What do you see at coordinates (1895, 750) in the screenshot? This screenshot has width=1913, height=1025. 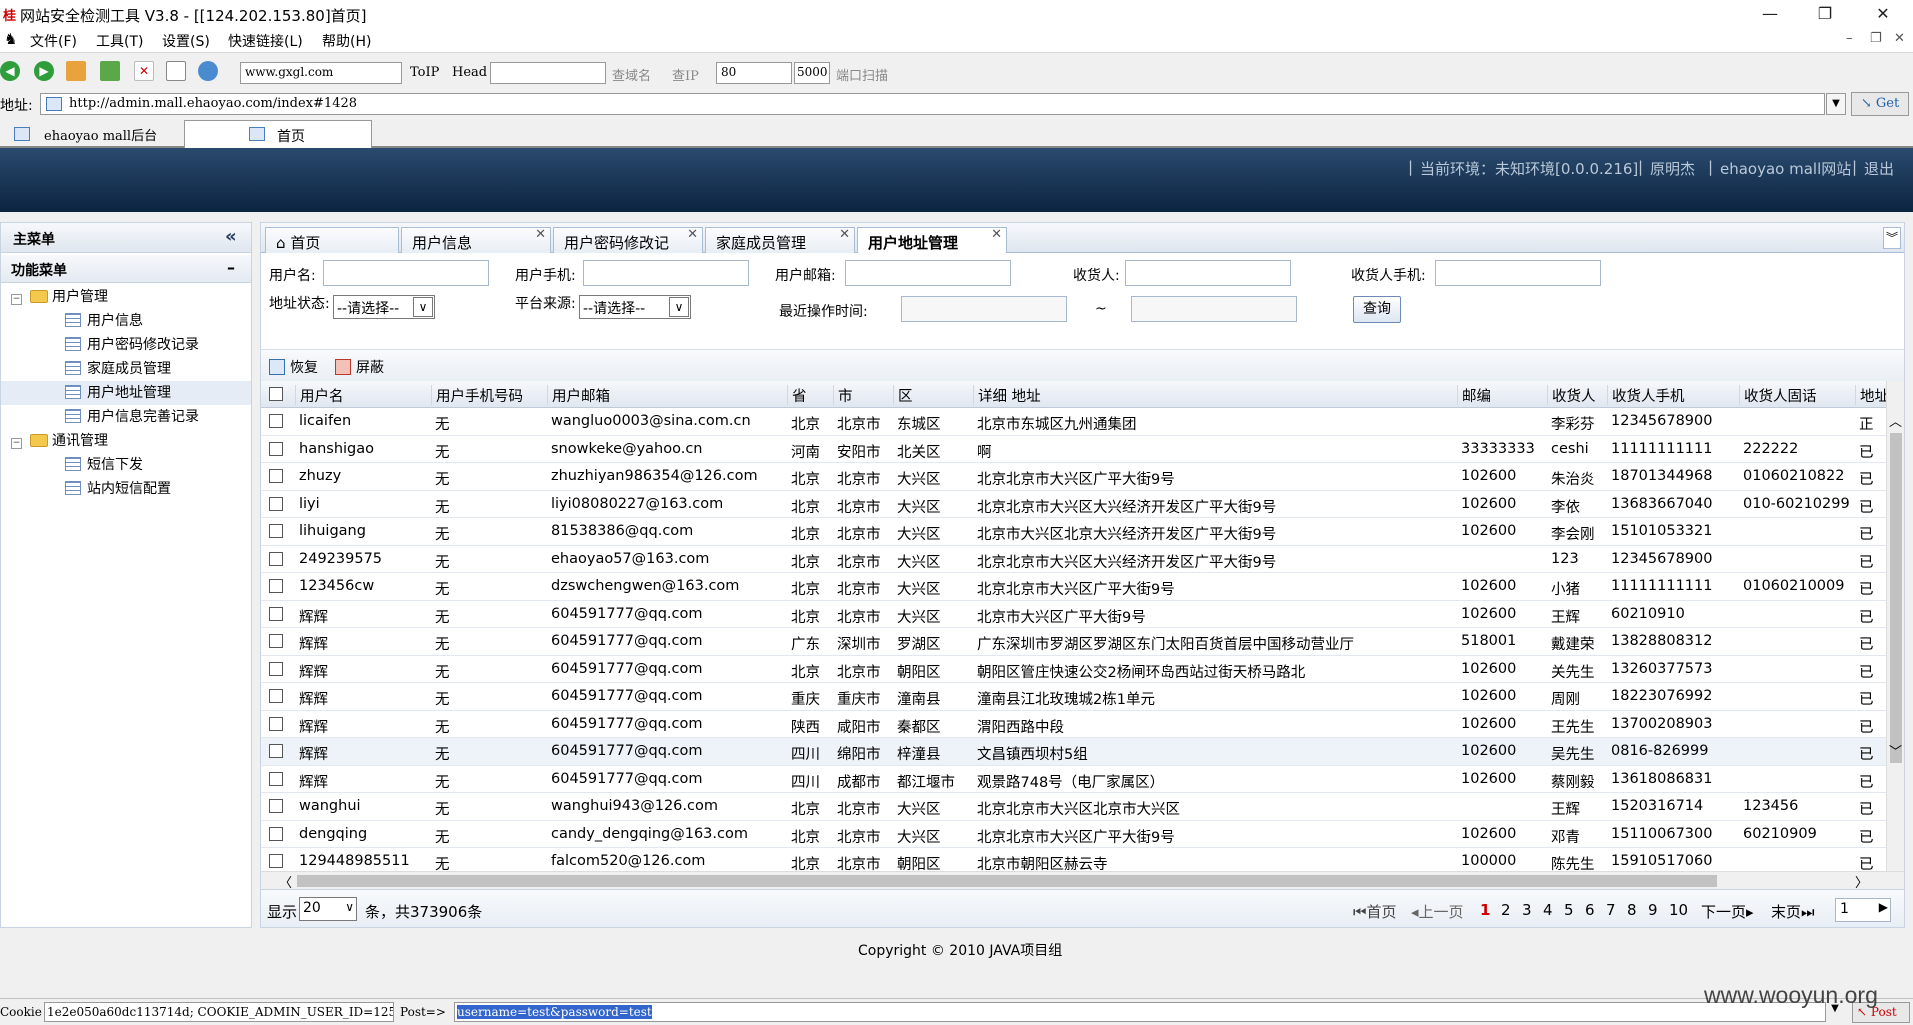 I see `scroll-down-icon: ﹀` at bounding box center [1895, 750].